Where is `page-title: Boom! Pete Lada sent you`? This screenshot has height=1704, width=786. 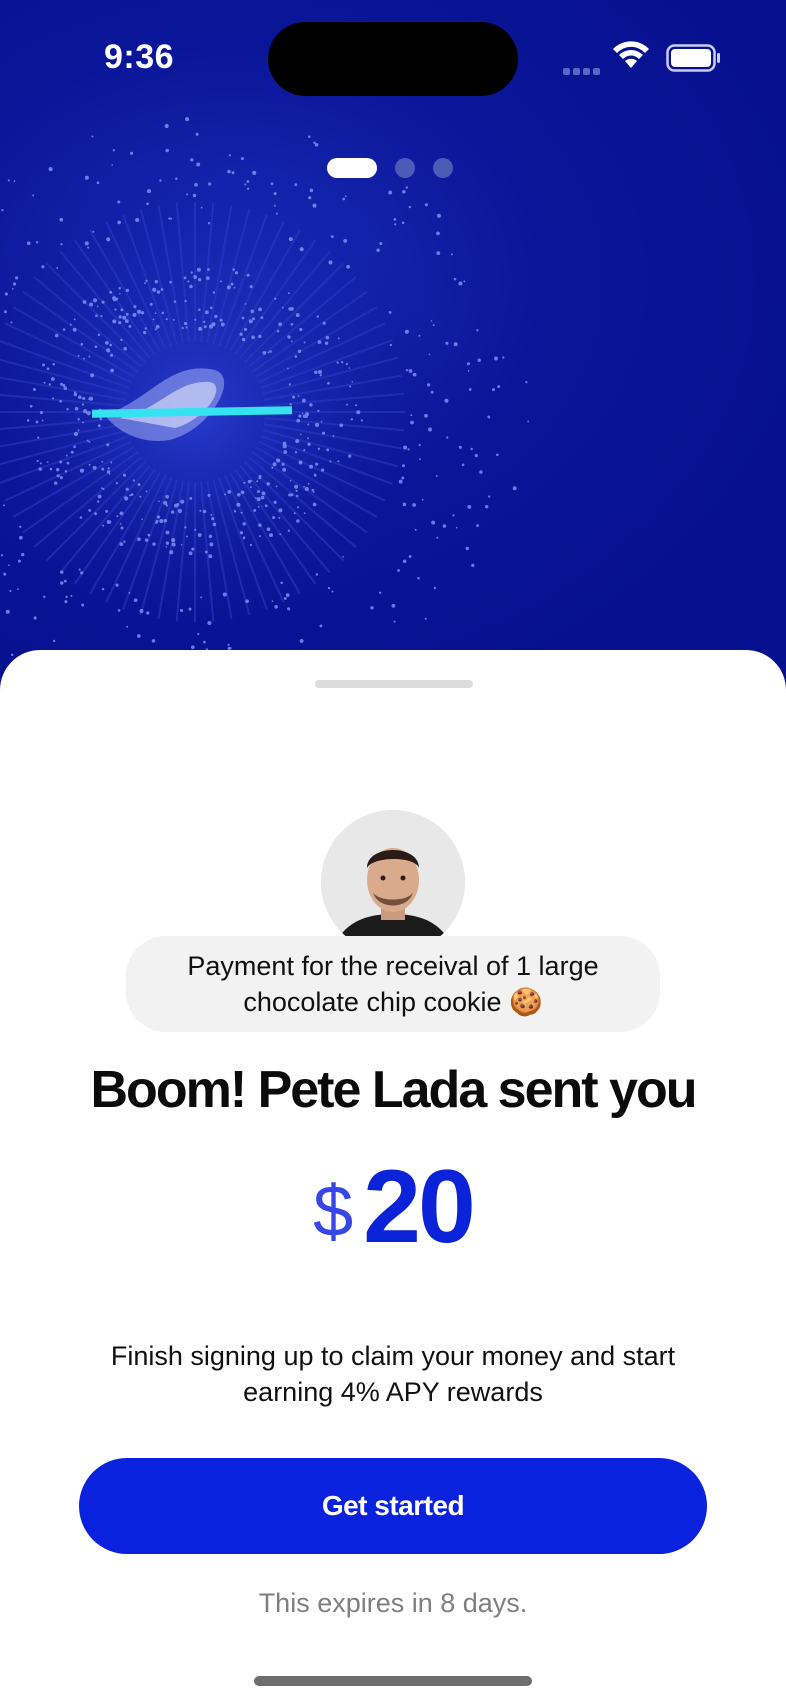
page-title: Boom! Pete Lada sent you is located at coordinates (394, 1090).